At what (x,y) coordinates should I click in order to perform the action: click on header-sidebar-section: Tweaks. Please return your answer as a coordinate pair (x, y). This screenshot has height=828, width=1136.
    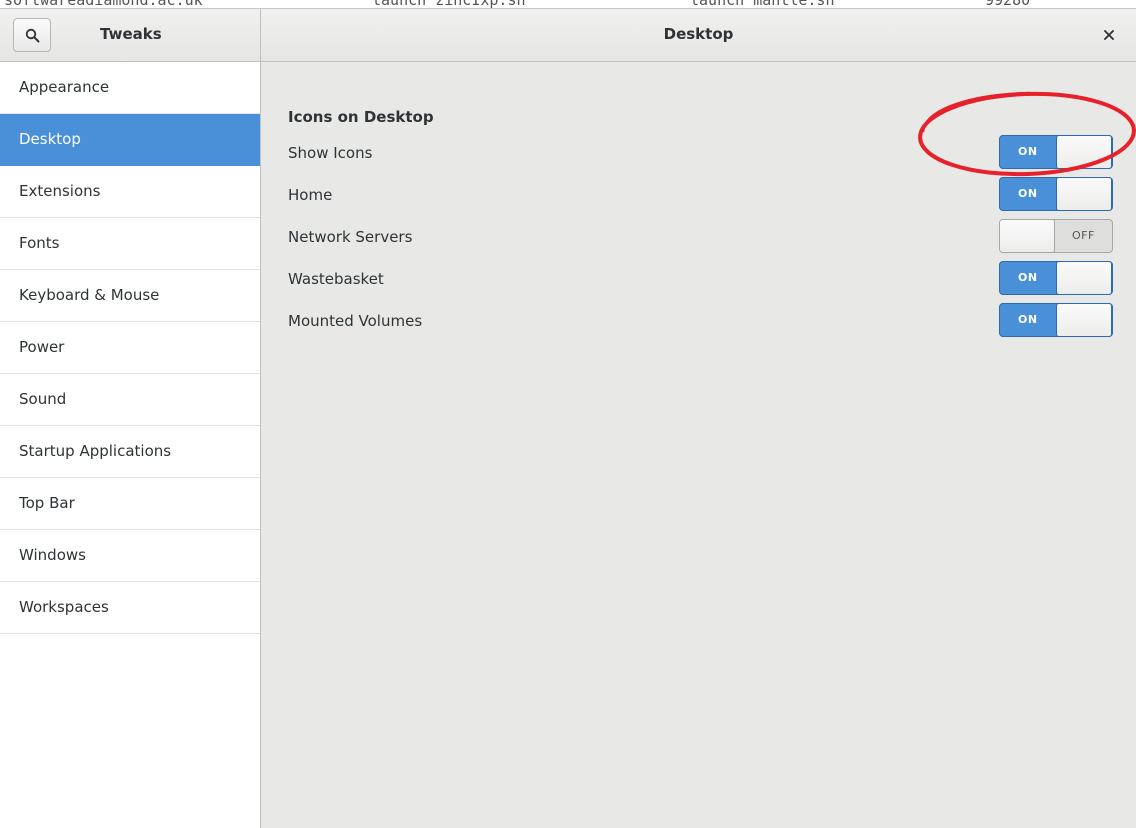
    Looking at the image, I should click on (130, 35).